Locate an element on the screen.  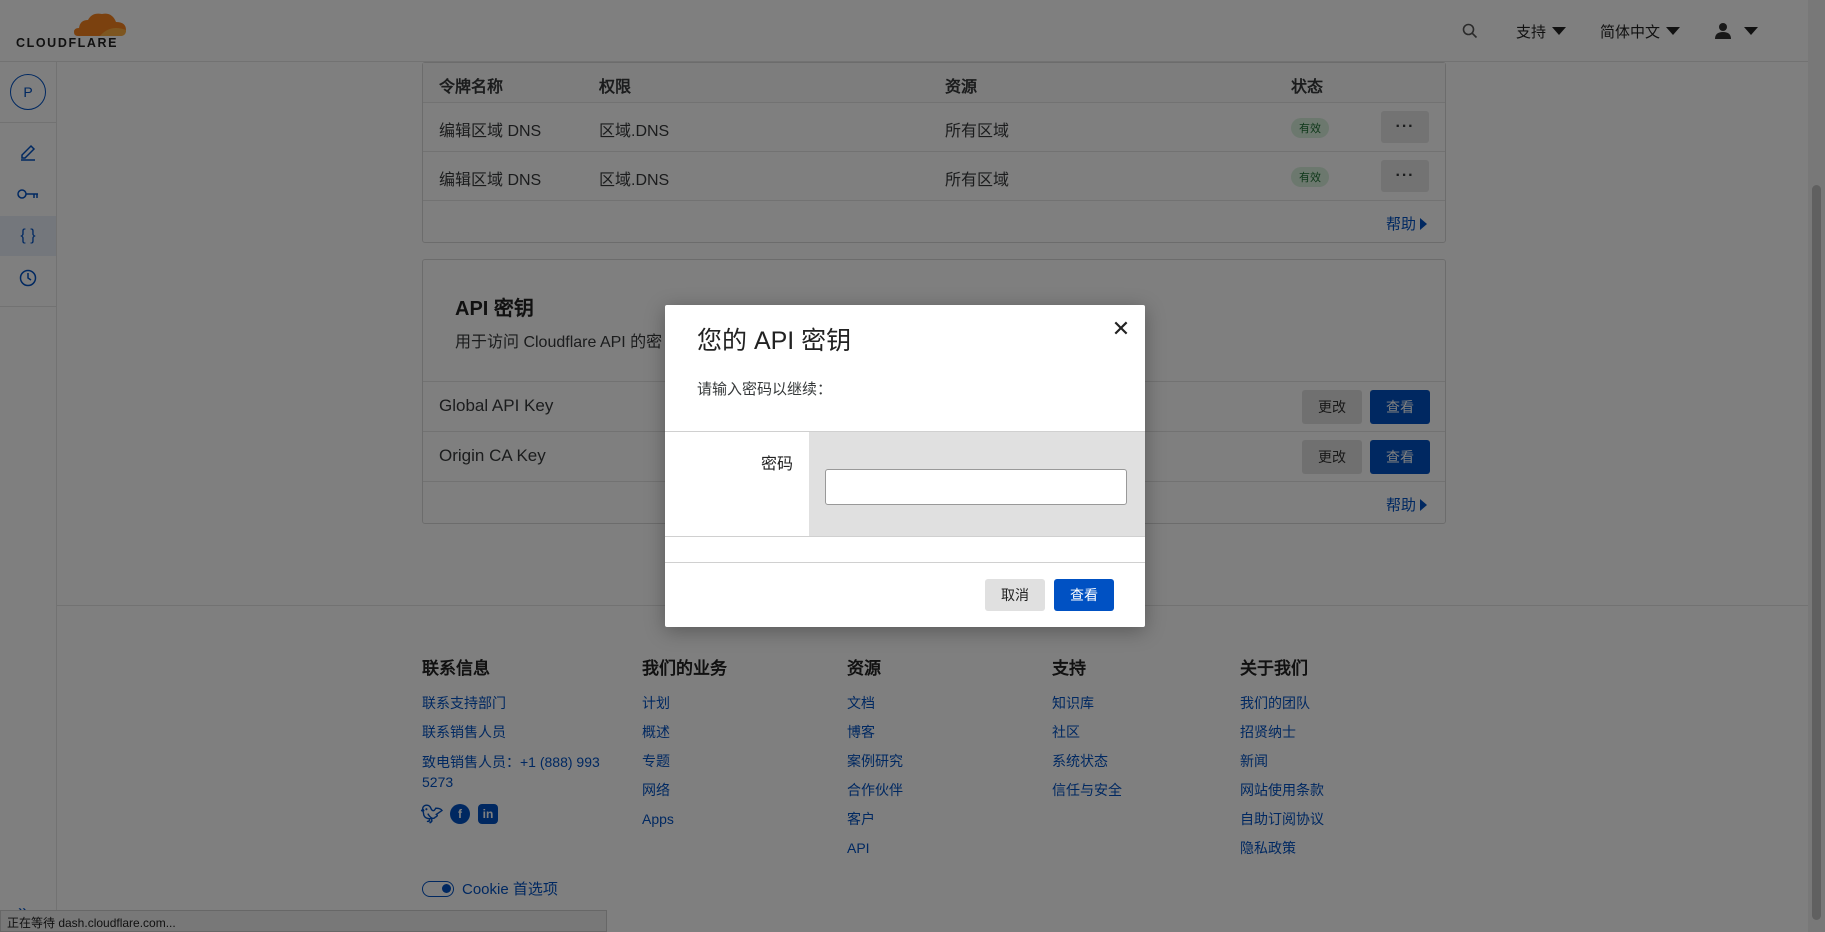
cancel-button: 取消 is located at coordinates (1015, 595).